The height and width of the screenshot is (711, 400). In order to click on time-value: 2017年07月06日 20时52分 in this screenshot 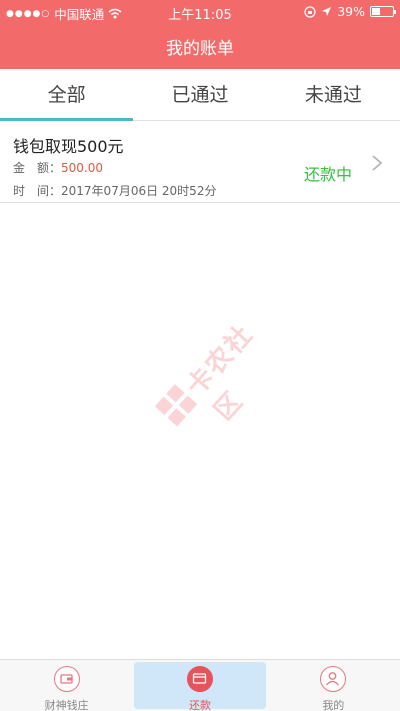, I will do `click(139, 191)`.